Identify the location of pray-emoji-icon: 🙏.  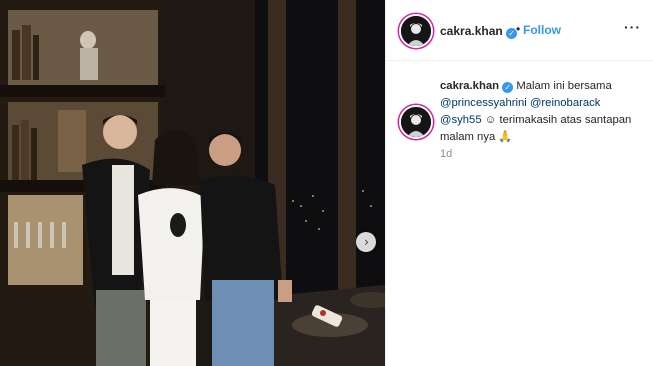
(505, 137).